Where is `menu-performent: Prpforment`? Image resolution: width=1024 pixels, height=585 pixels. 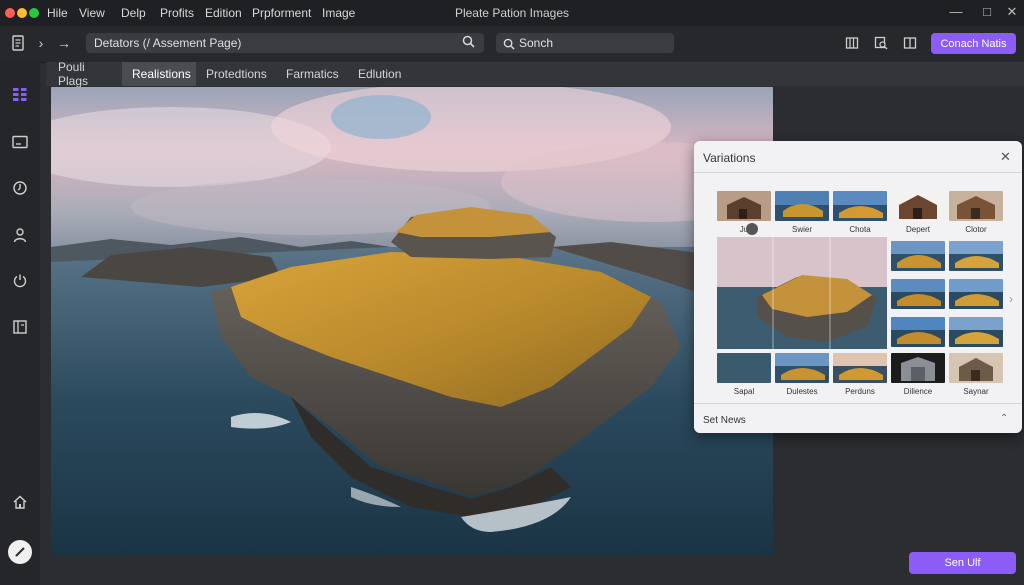
menu-performent: Prpforment is located at coordinates (281, 13).